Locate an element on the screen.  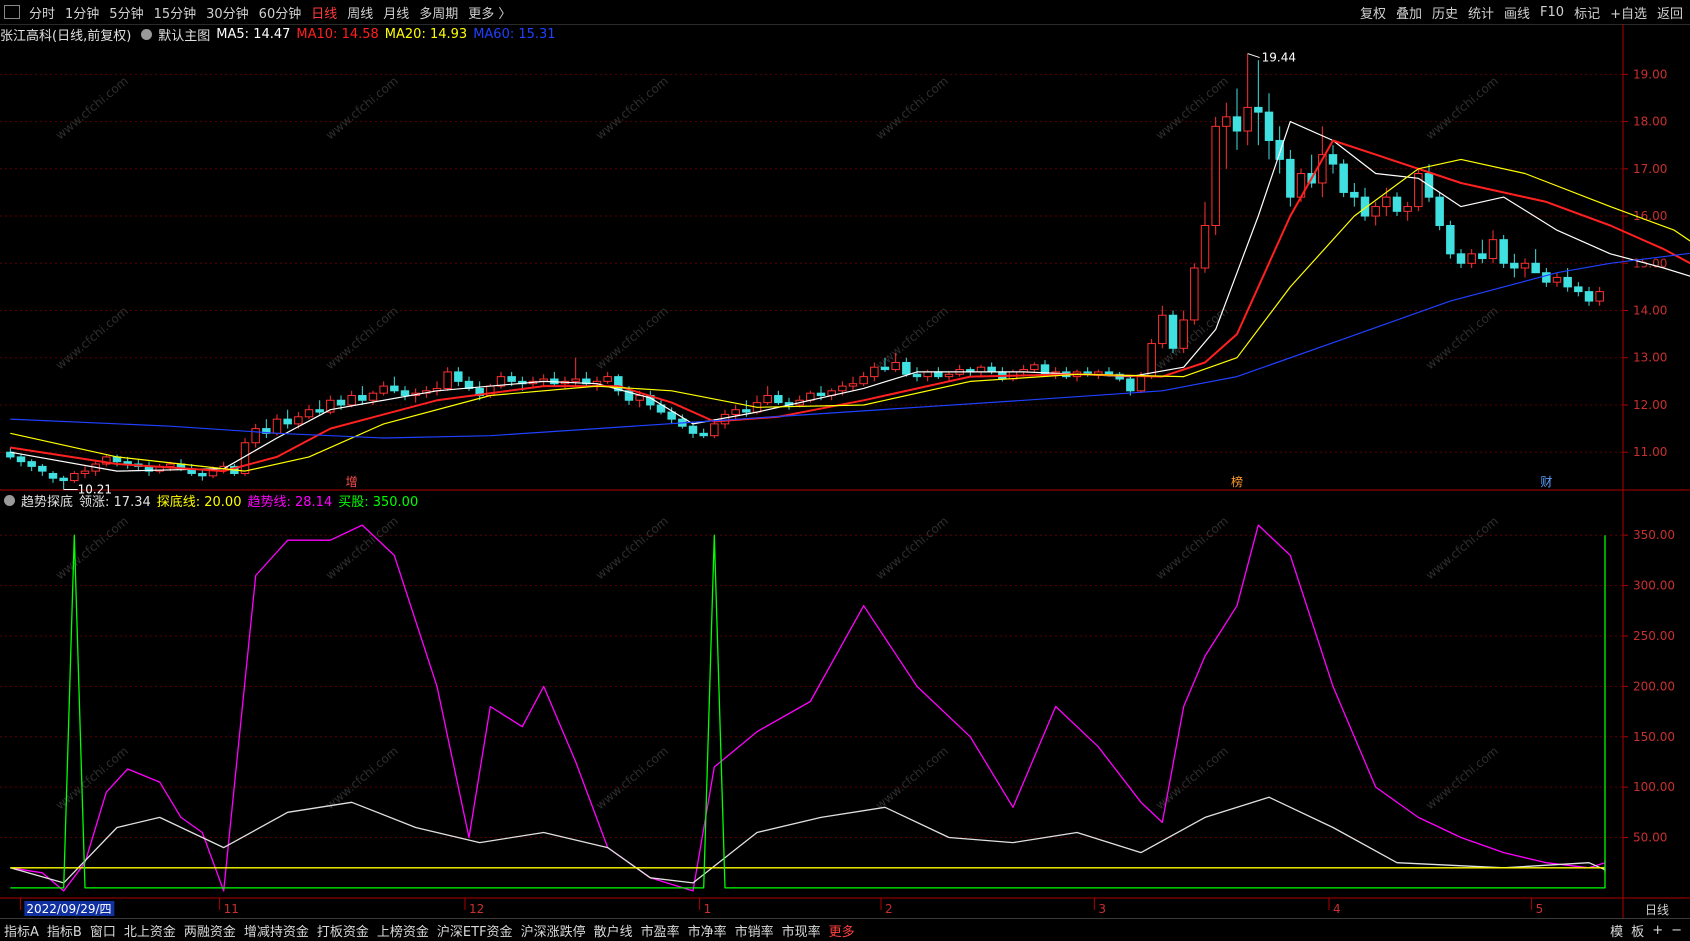
bottom-right-button-1: 板 is located at coordinates (1637, 930).